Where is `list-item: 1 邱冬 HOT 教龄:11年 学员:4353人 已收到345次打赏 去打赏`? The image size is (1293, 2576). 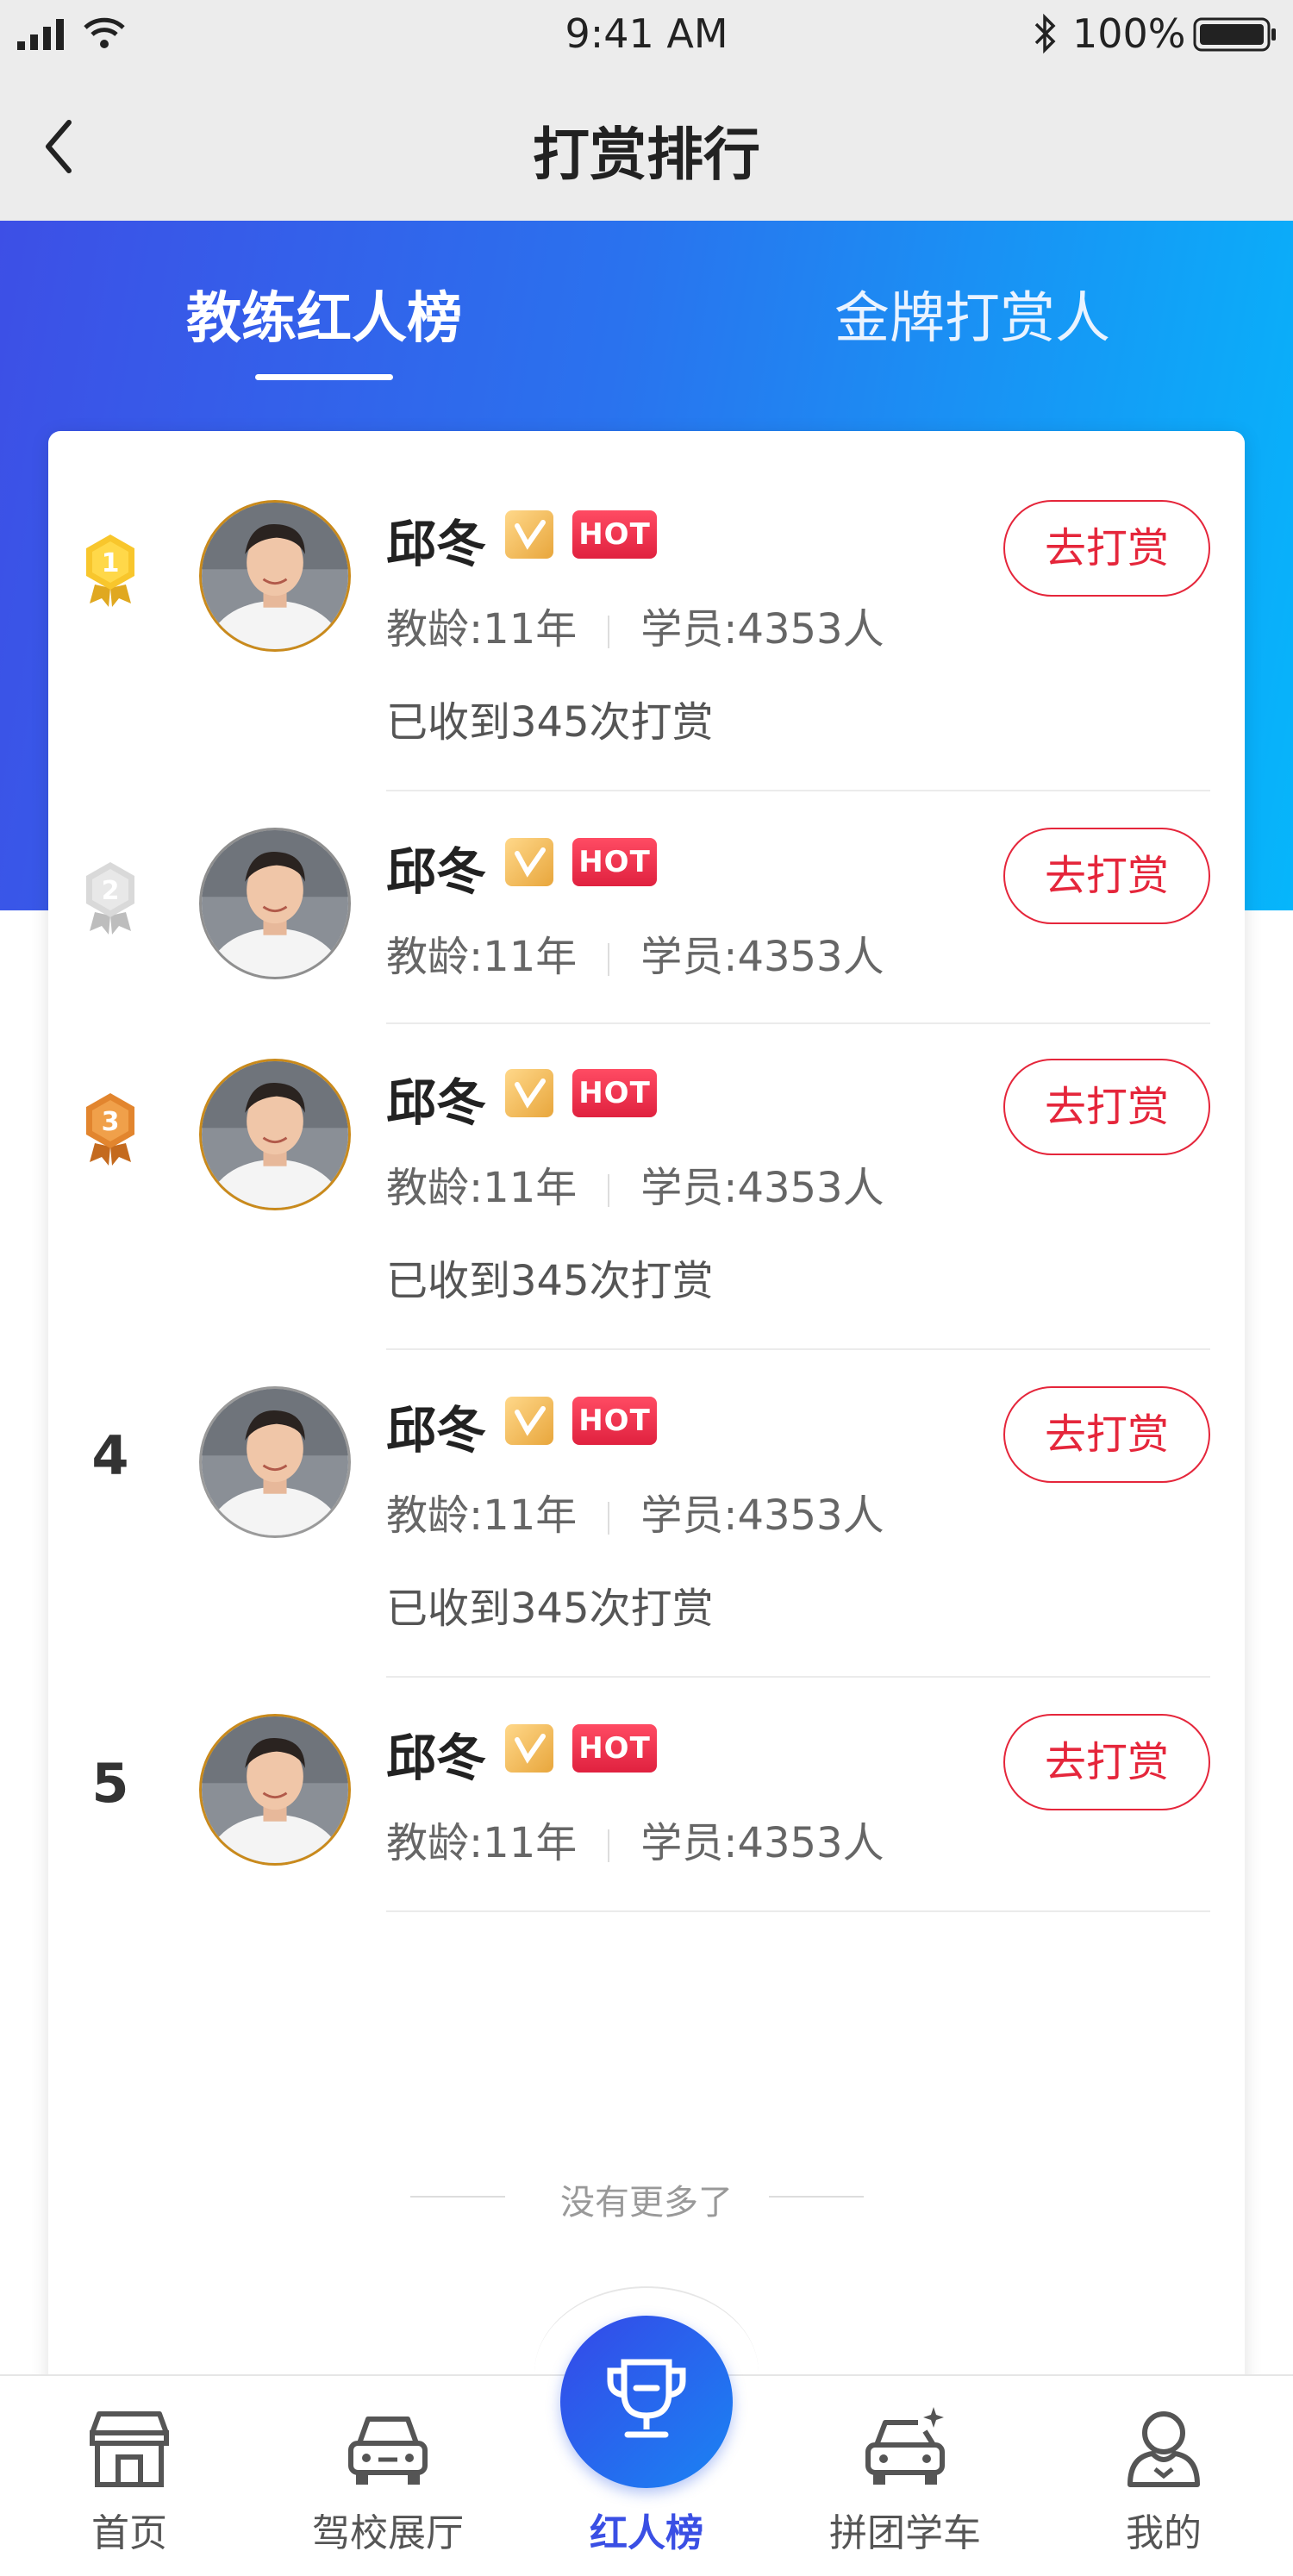 list-item: 1 邱冬 HOT 教龄:11年 学员:4353人 已收到345次打赏 去打赏 is located at coordinates (646, 612).